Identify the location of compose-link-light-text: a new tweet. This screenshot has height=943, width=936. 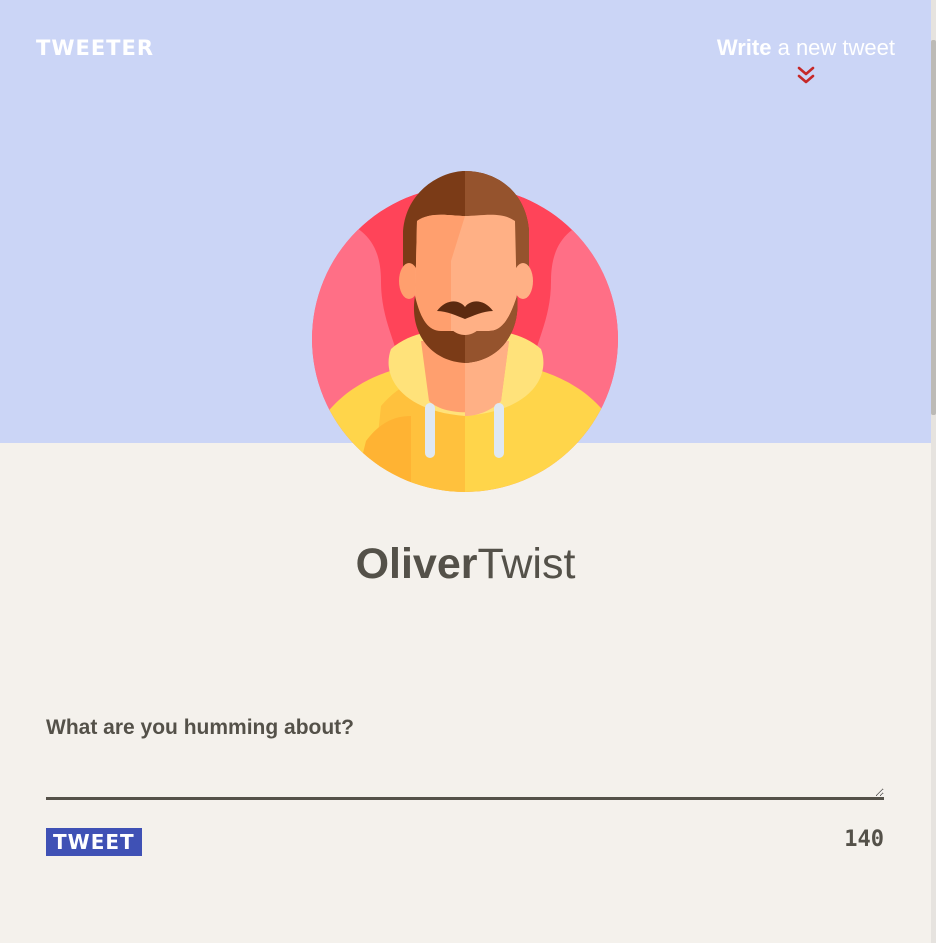
(833, 47).